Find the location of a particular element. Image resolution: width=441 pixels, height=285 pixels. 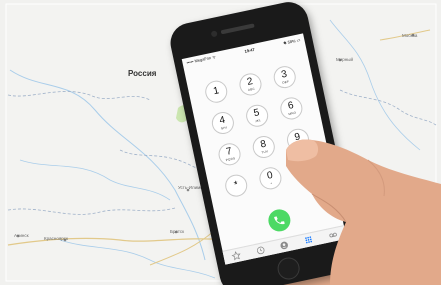

tab-favorites is located at coordinates (236, 255).